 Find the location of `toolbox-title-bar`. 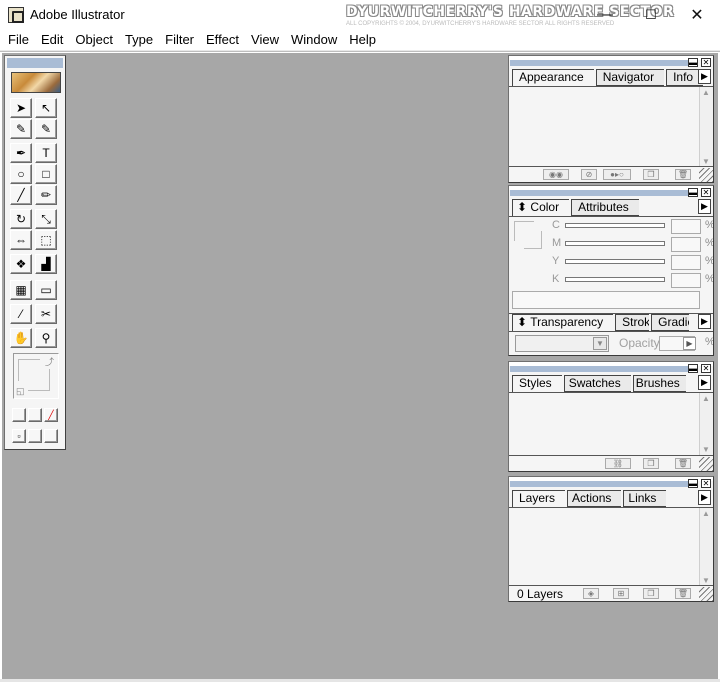

toolbox-title-bar is located at coordinates (35, 63).